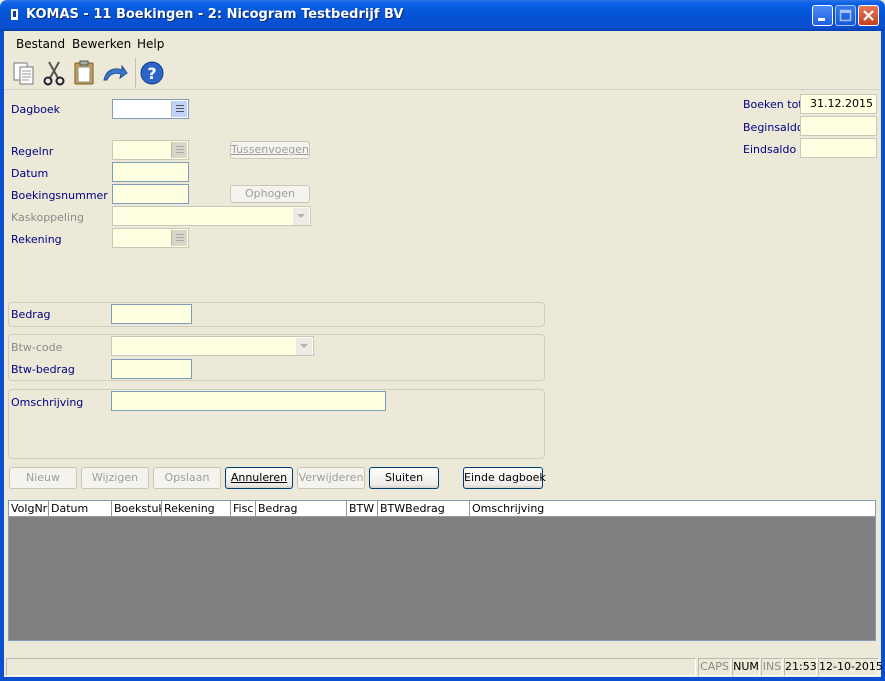 Image resolution: width=885 pixels, height=681 pixels. I want to click on rekening-label: Rekening, so click(36, 239).